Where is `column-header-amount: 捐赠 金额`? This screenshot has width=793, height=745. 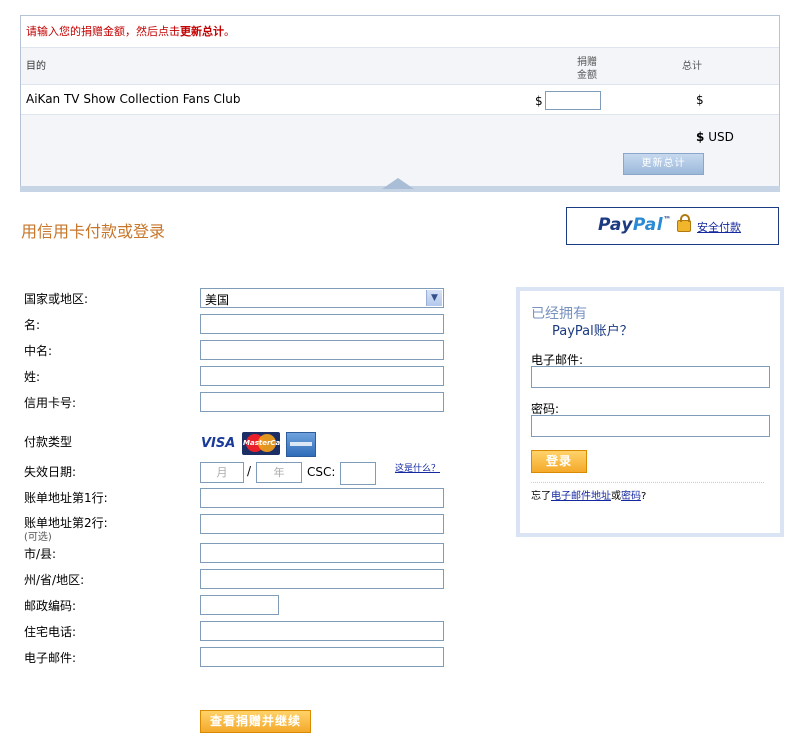
column-header-amount: 捐赠 金额 is located at coordinates (587, 69).